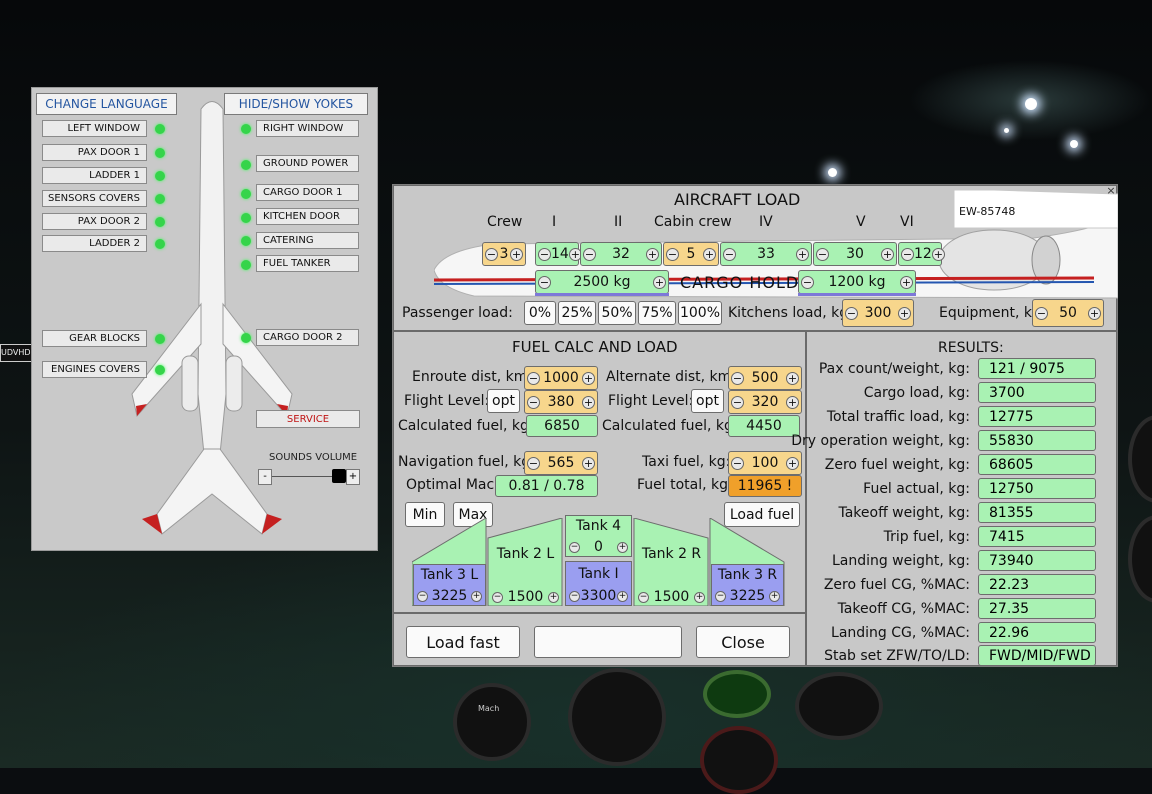  I want to click on pax-door-2-button: PAX DOOR 2, so click(94, 221).